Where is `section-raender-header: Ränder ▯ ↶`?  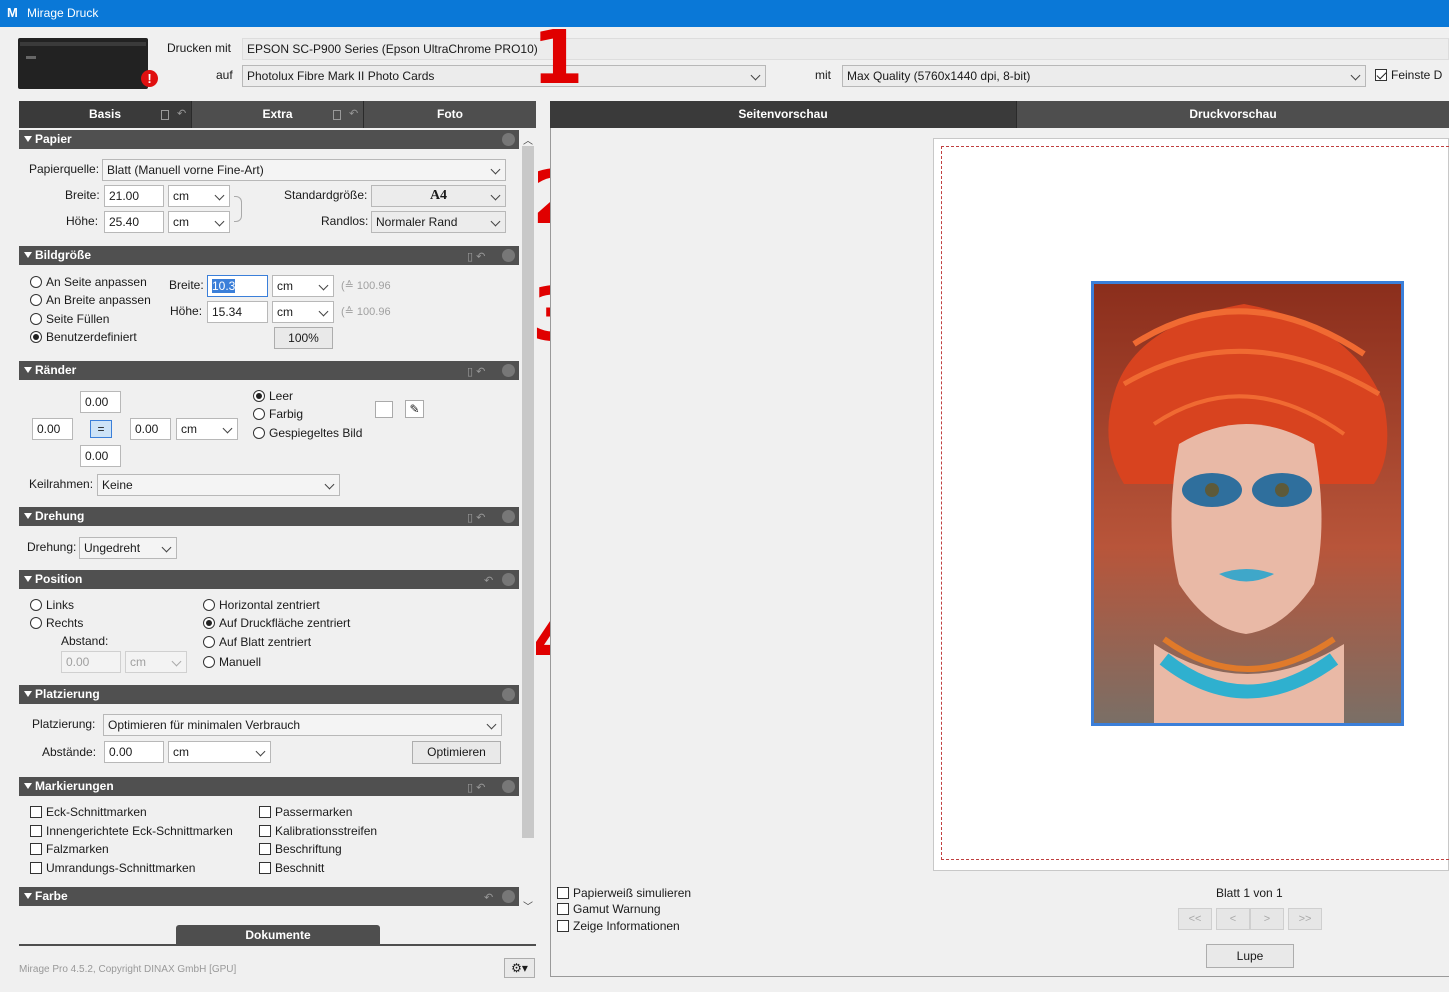 section-raender-header: Ränder ▯ ↶ is located at coordinates (269, 370).